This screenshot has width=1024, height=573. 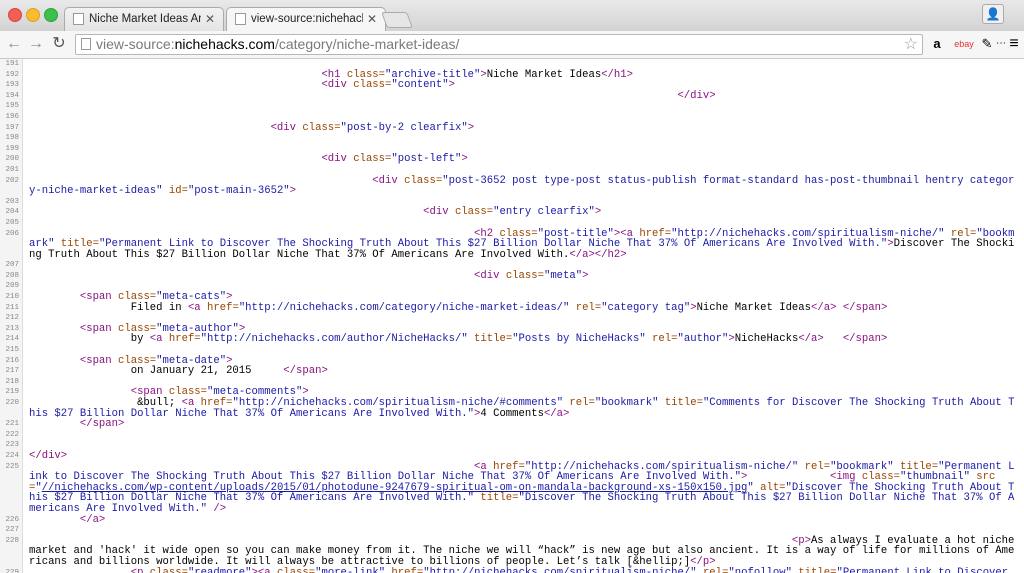 What do you see at coordinates (512, 371) in the screenshot?
I see `source-line: 217 on January 21, 2015 </span>` at bounding box center [512, 371].